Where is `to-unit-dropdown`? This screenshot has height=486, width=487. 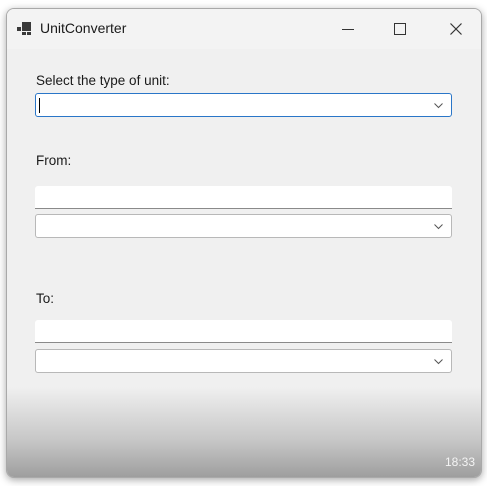 to-unit-dropdown is located at coordinates (243, 361).